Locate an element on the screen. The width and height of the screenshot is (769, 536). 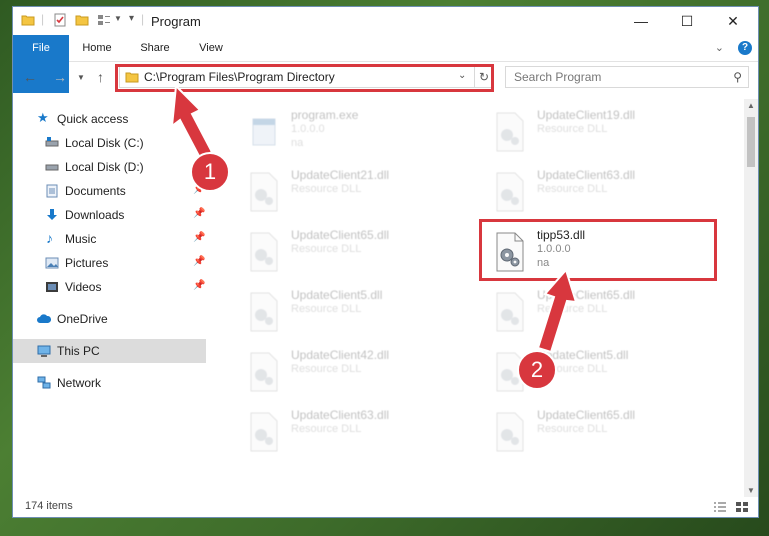
step-2-badge: 2 is located at coordinates (537, 370).